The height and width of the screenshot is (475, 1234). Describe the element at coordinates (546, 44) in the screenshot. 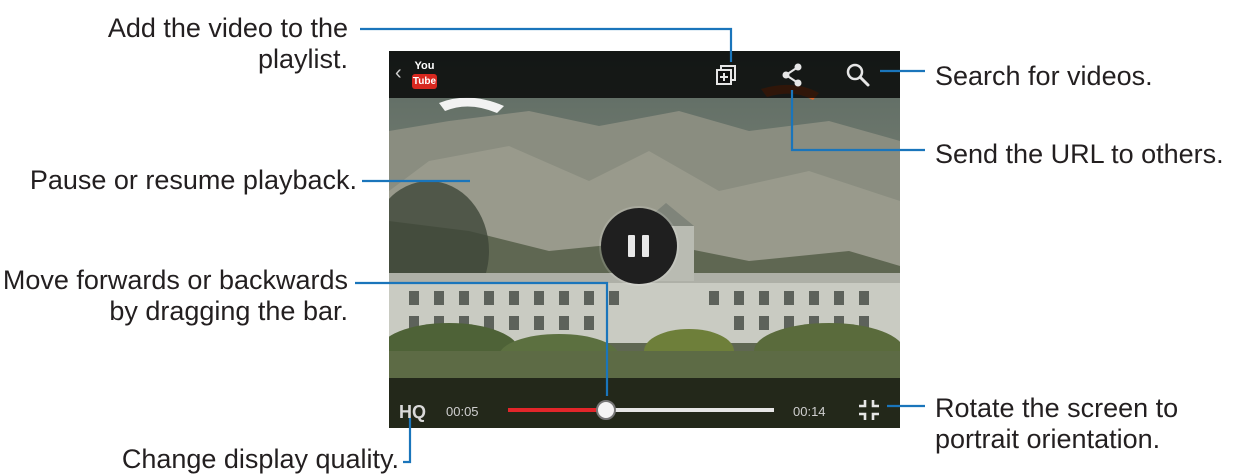

I see `callout-line-add-to-playlist` at that location.